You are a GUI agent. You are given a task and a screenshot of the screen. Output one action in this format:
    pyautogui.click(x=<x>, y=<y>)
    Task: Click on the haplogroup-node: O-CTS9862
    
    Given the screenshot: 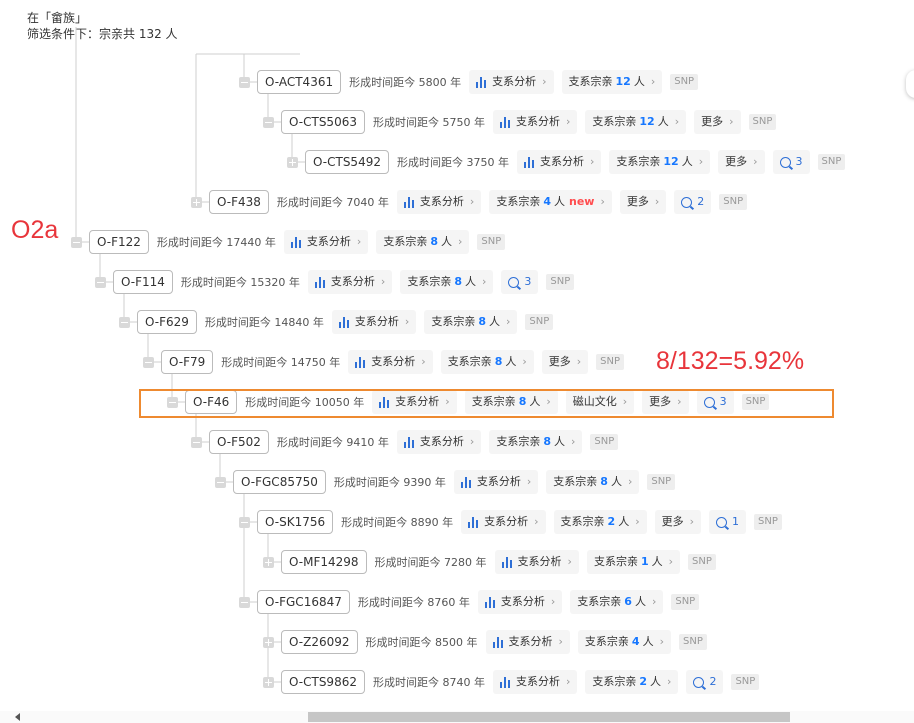 What is the action you would take?
    pyautogui.click(x=323, y=682)
    